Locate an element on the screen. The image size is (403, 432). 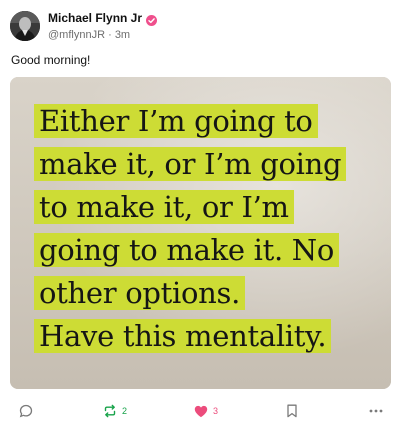
quote-line: to make it, or I’m is located at coordinates (204, 208).